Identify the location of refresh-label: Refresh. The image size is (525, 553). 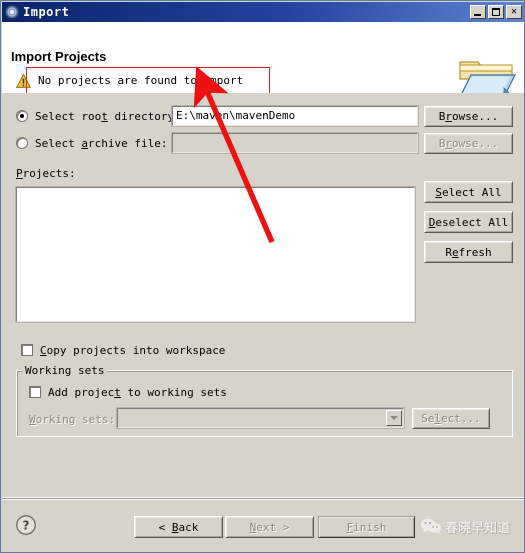
(468, 252).